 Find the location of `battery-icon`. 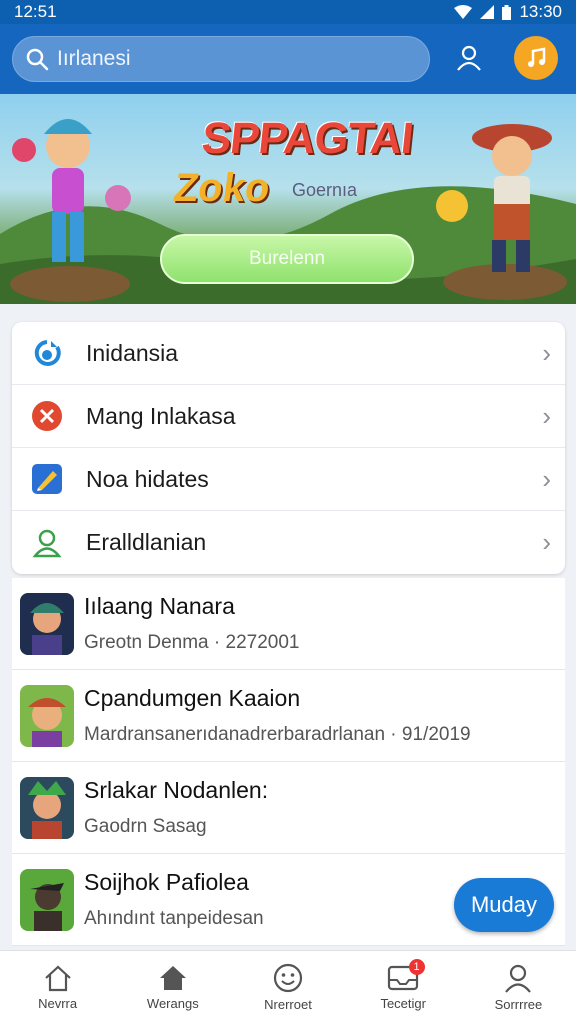

battery-icon is located at coordinates (507, 12).